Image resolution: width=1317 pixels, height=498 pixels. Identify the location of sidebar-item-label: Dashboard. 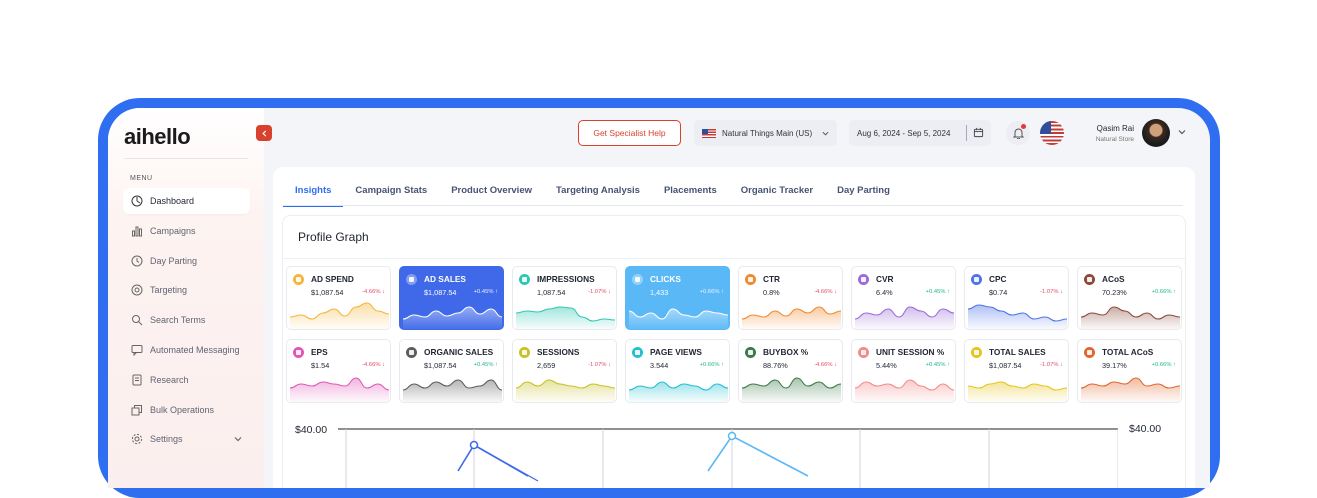
(172, 201).